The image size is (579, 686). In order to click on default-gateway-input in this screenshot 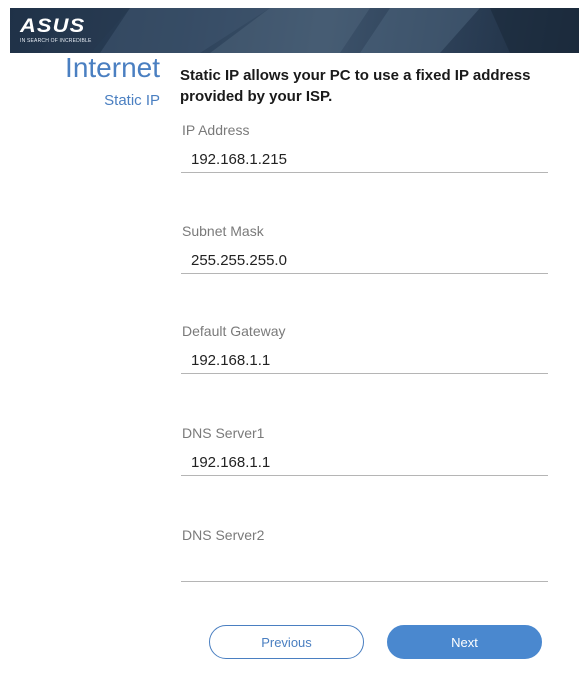, I will do `click(364, 361)`.